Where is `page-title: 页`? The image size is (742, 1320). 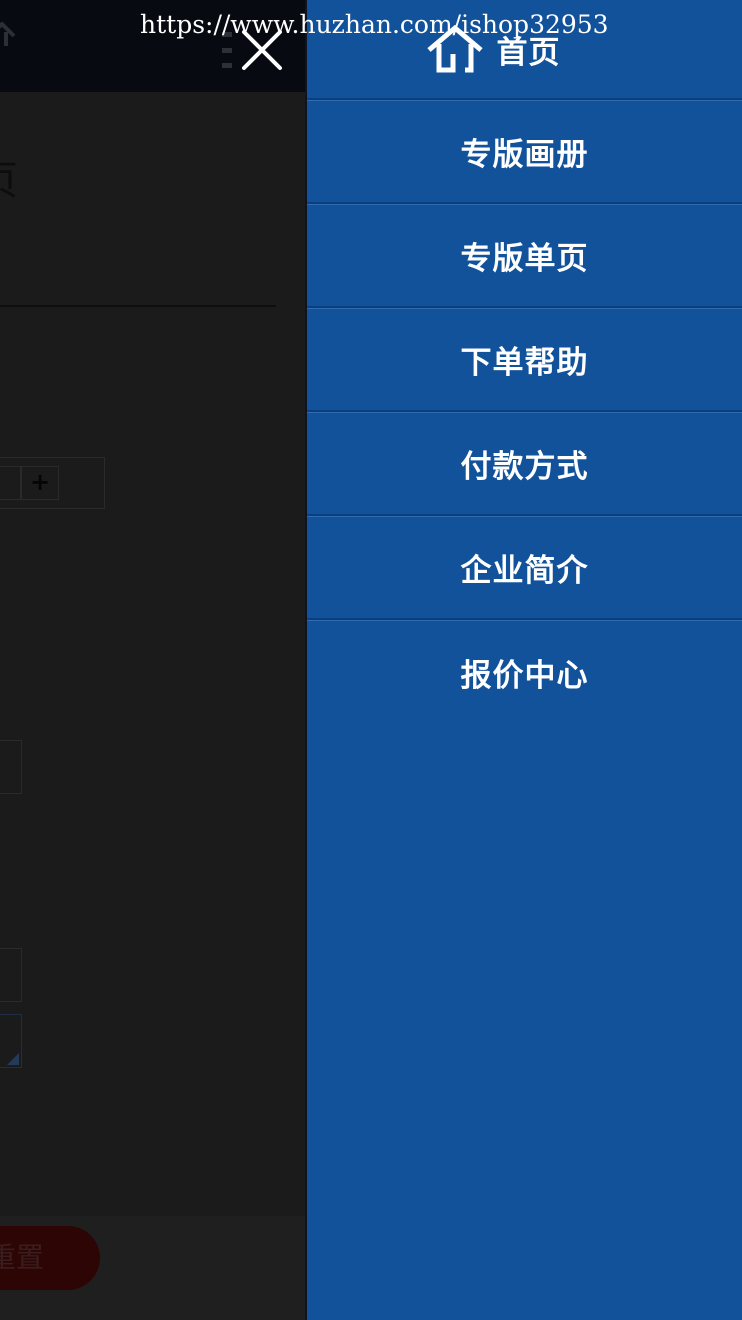 page-title: 页 is located at coordinates (9, 177).